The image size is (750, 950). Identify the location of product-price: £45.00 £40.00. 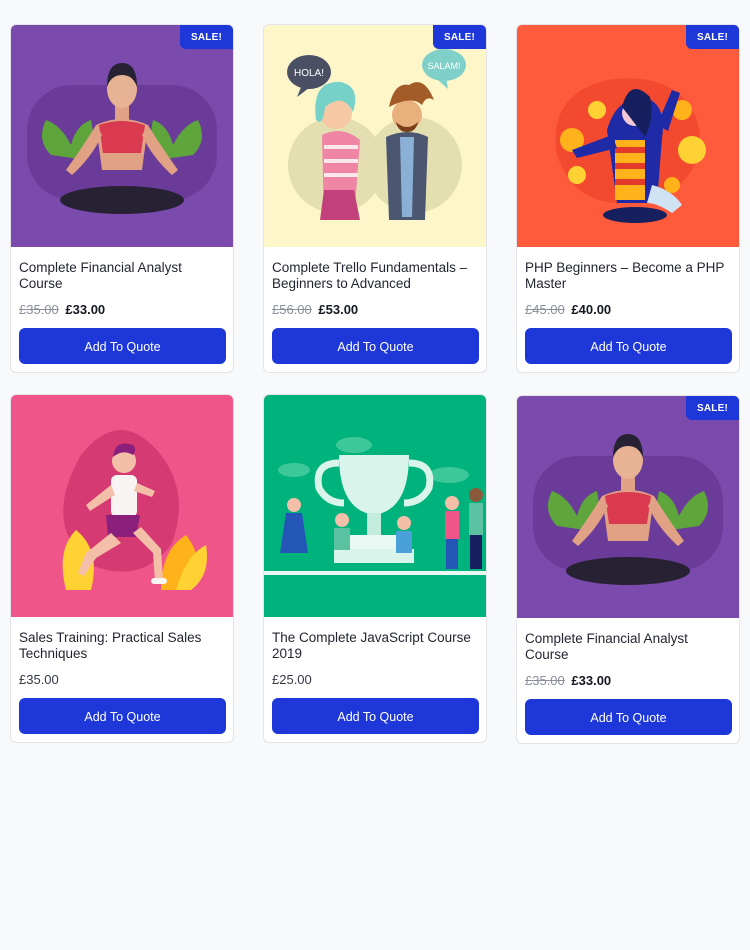
(628, 310).